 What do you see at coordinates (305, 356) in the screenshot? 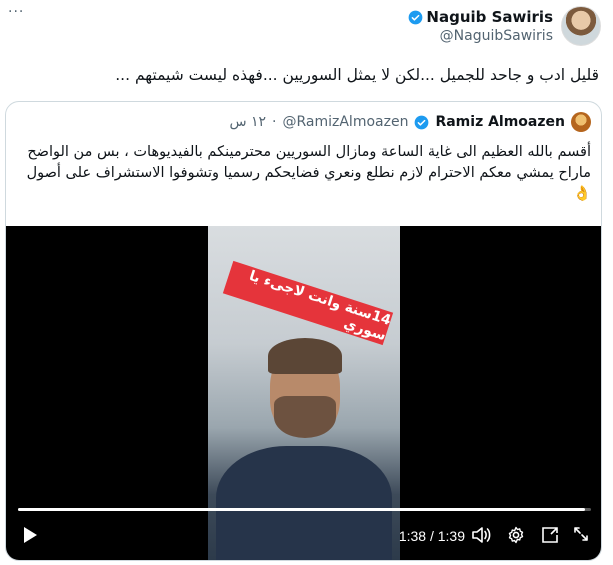
I see `person-hair` at bounding box center [305, 356].